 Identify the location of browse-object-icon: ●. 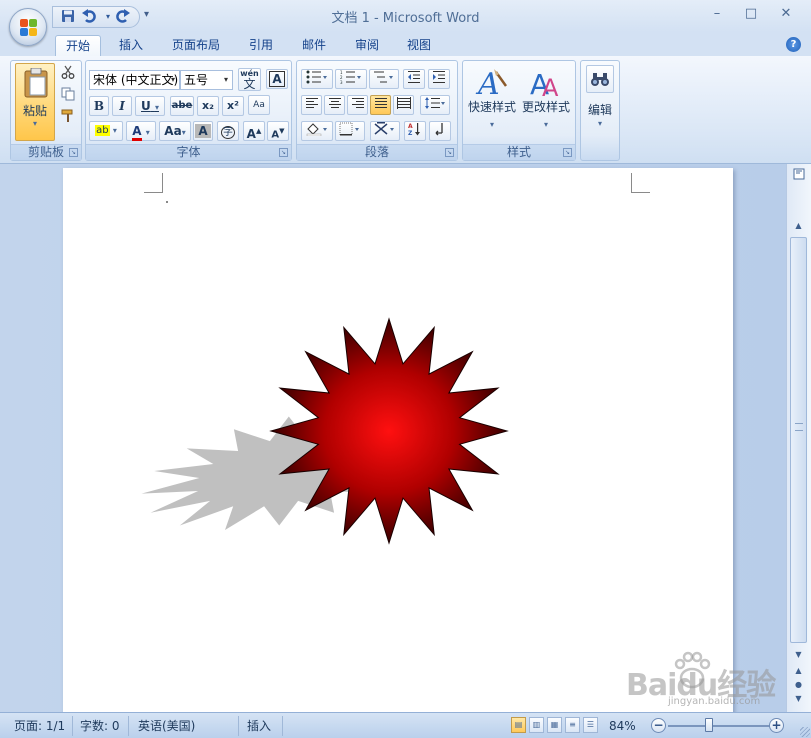
(798, 685).